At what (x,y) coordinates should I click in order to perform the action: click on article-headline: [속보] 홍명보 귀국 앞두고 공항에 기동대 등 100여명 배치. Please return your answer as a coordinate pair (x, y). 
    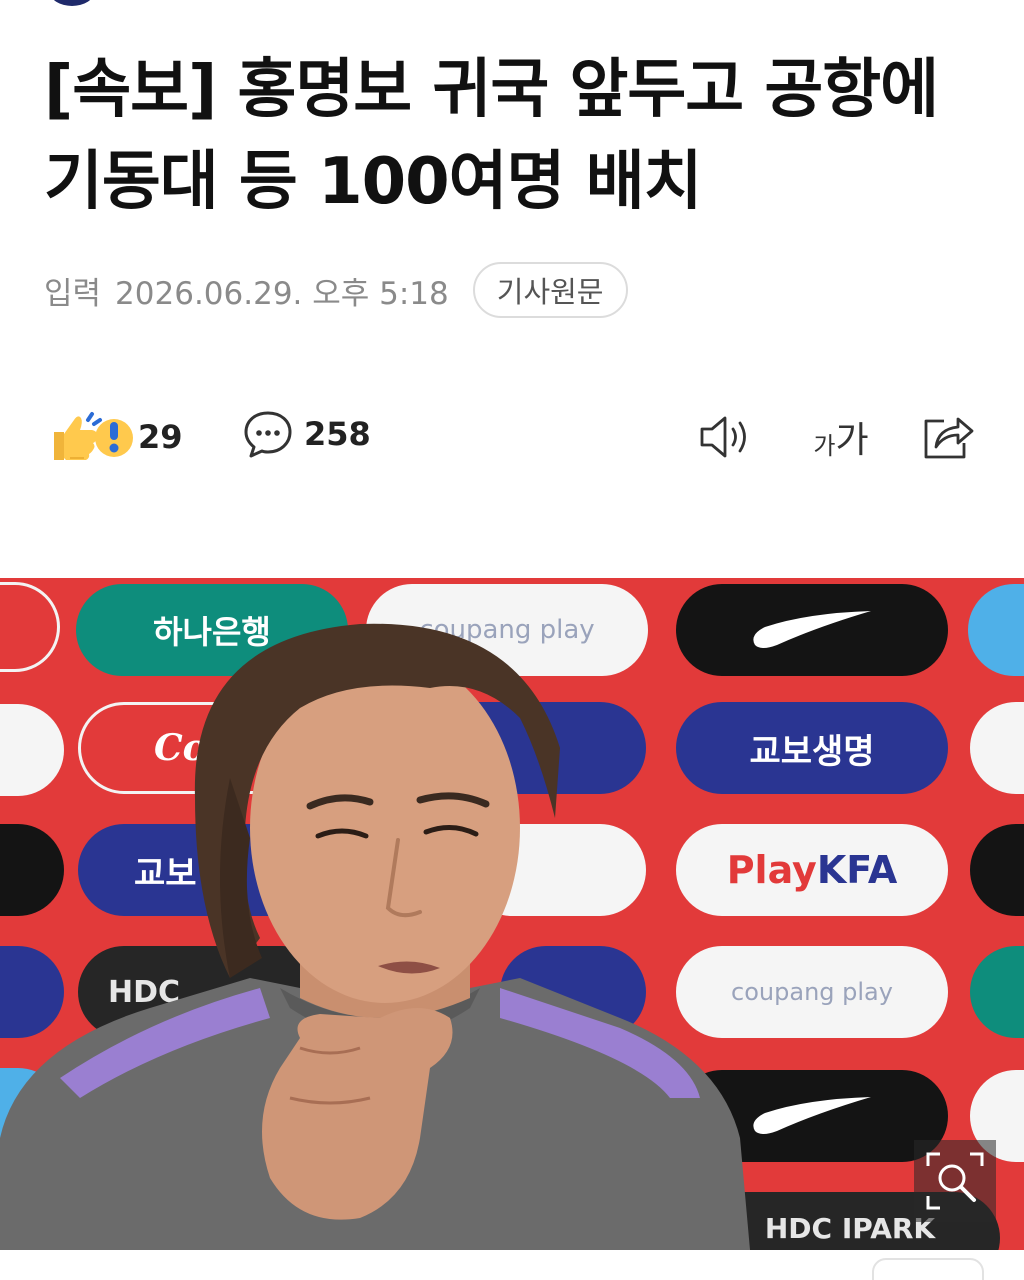
    Looking at the image, I should click on (491, 136).